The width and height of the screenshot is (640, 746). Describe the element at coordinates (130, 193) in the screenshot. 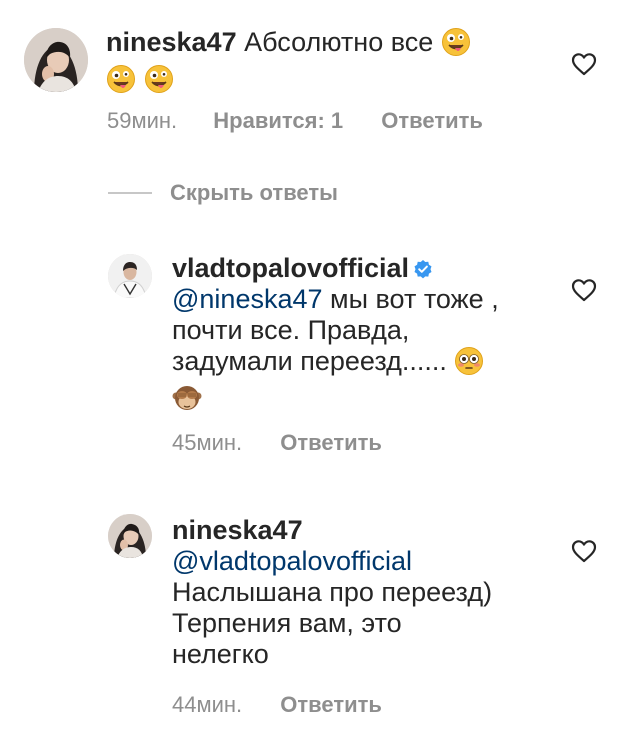

I see `replies-divider` at that location.